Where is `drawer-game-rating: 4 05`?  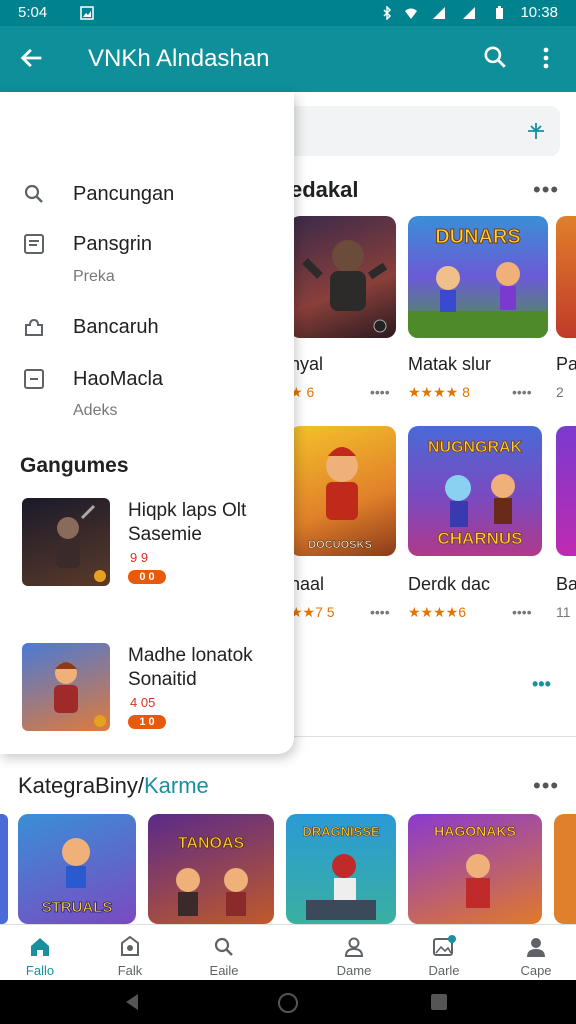 drawer-game-rating: 4 05 is located at coordinates (143, 702).